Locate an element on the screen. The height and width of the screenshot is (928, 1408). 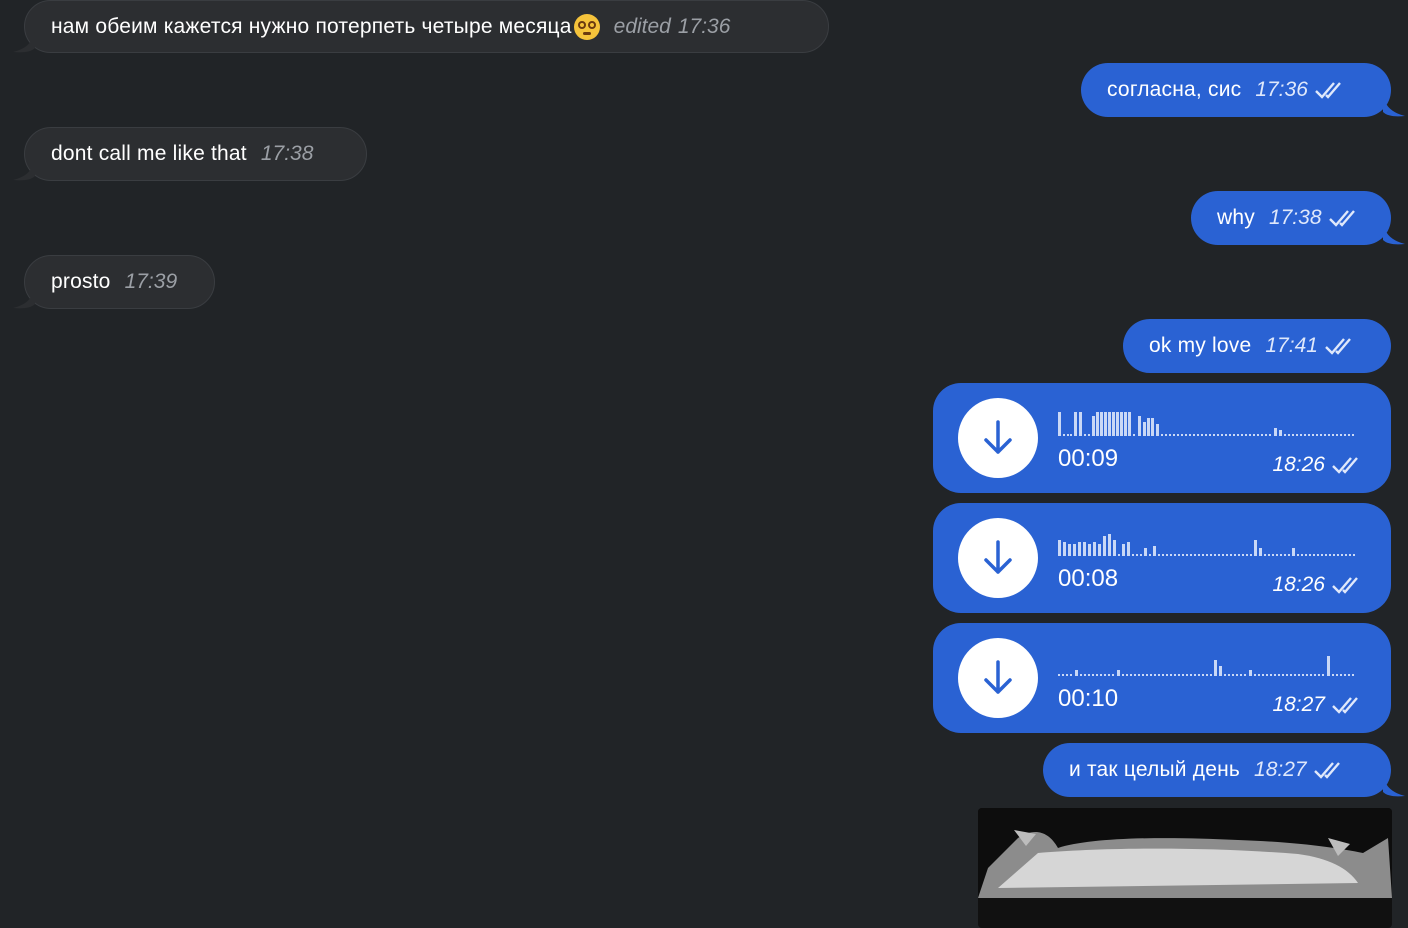
photo-thumbnail is located at coordinates (1185, 853).